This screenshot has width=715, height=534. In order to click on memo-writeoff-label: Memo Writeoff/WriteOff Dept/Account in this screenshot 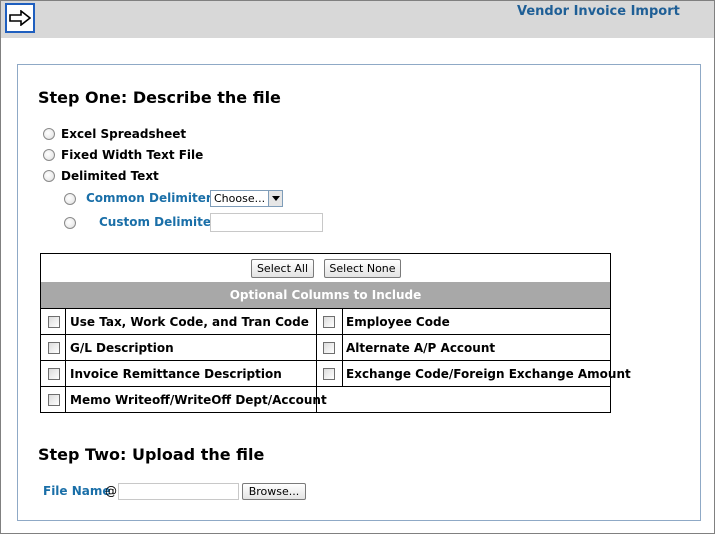, I will do `click(198, 400)`.